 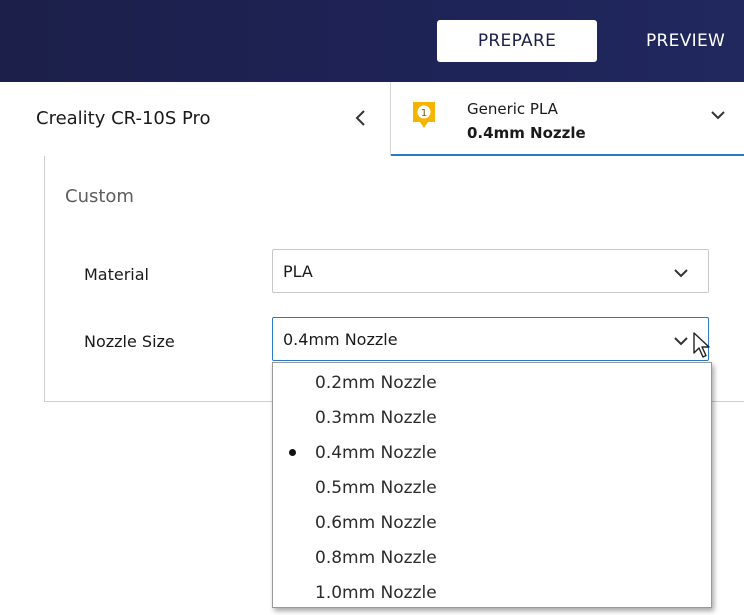 I want to click on chevron-left-icon, so click(x=360, y=118).